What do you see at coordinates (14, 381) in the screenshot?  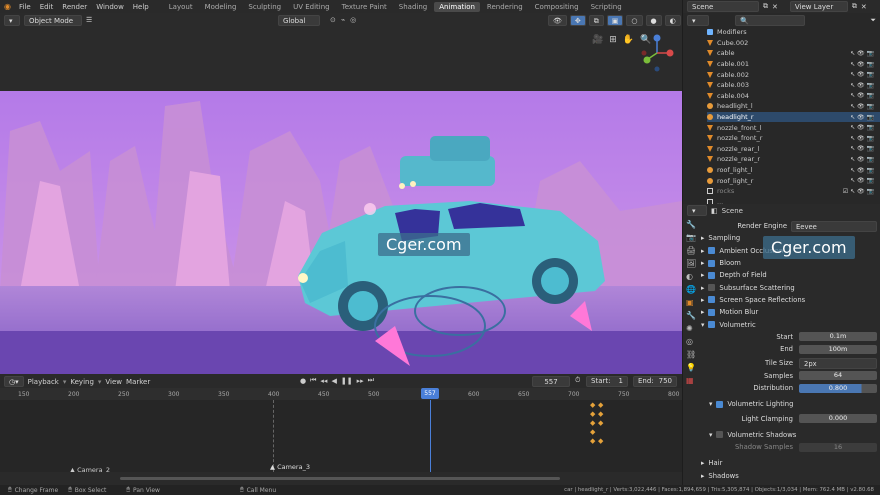 I see `timeline-editor-type-dropdown: ◷▾` at bounding box center [14, 381].